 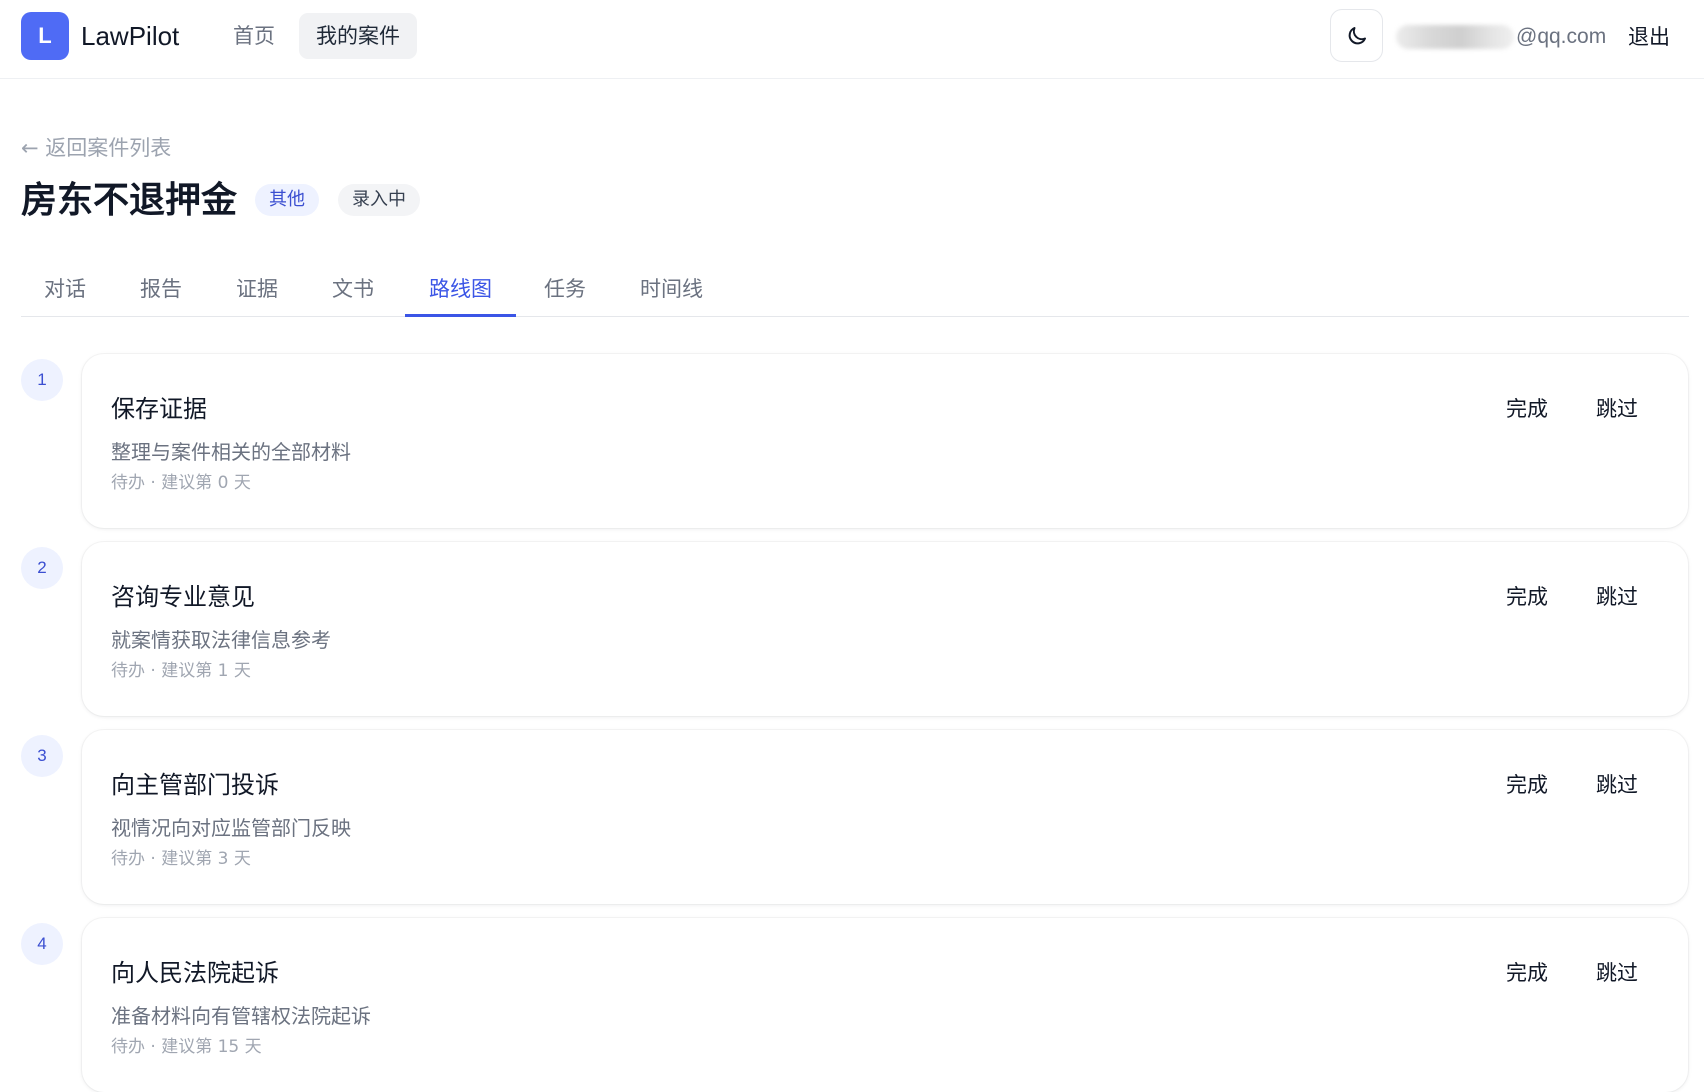 I want to click on user-email: @qq.com, so click(x=1501, y=37).